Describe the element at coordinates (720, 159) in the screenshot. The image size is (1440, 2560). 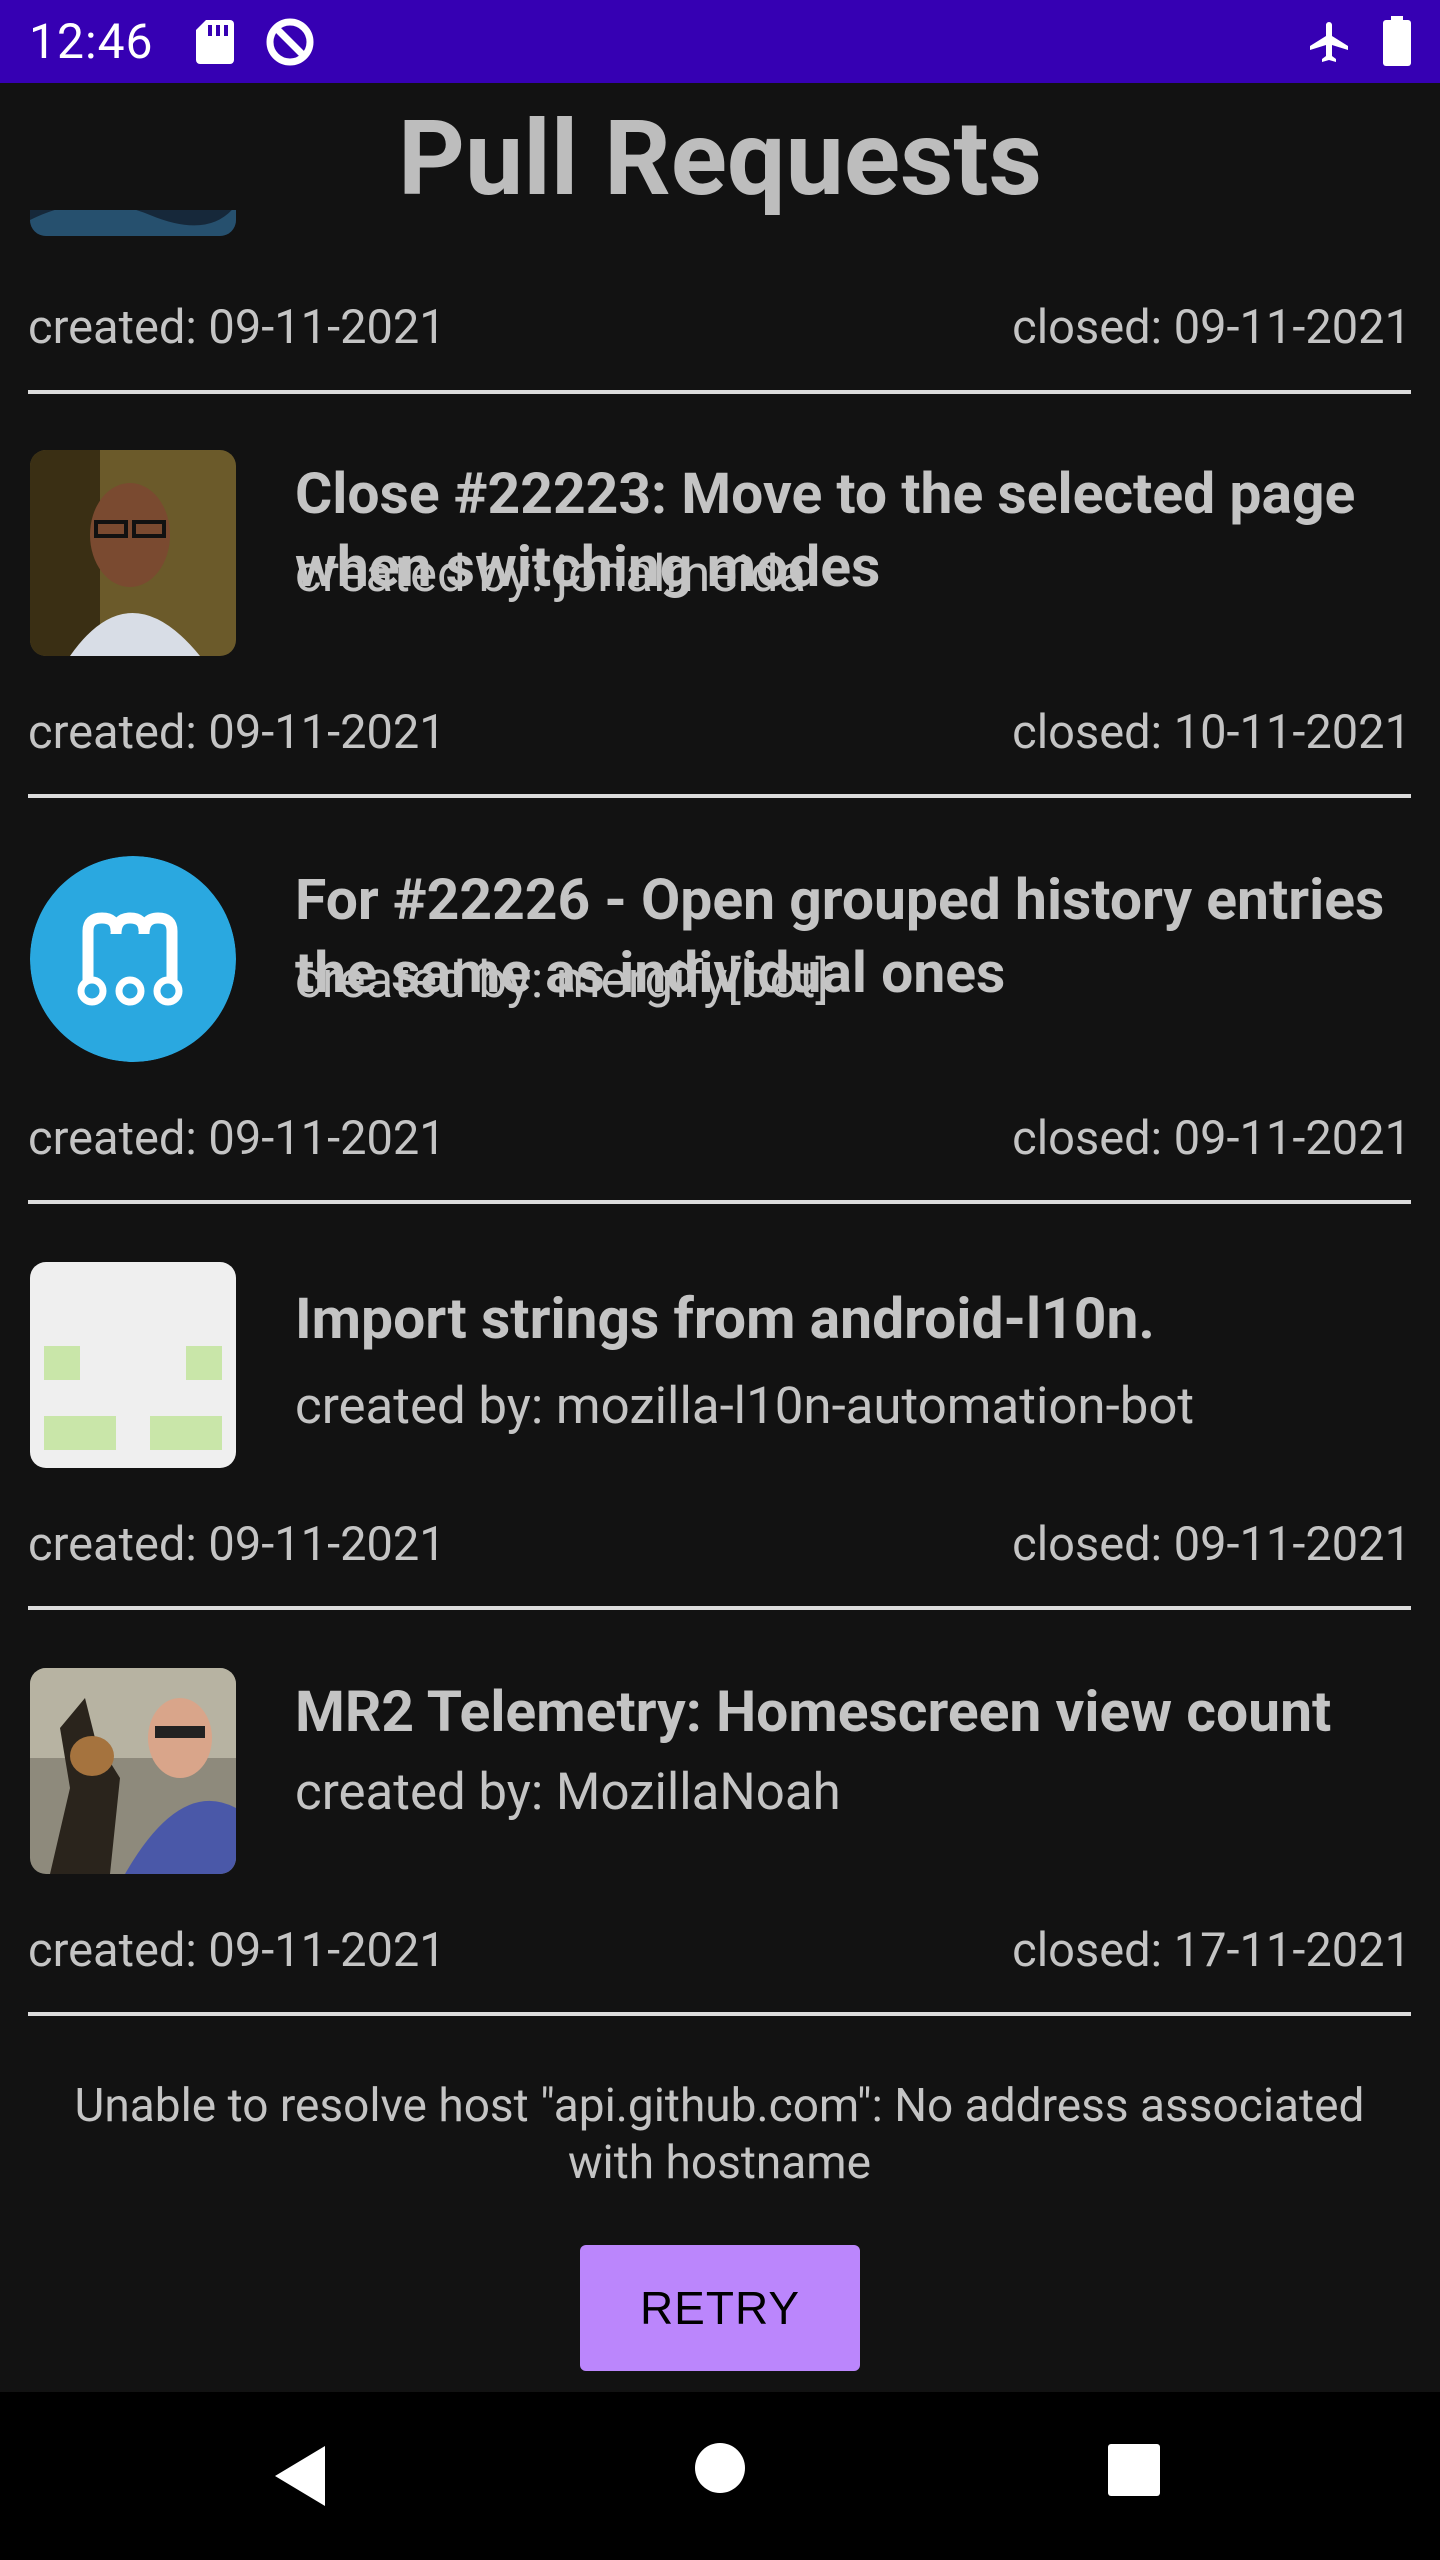
I see `page-title: Pull Requests` at that location.